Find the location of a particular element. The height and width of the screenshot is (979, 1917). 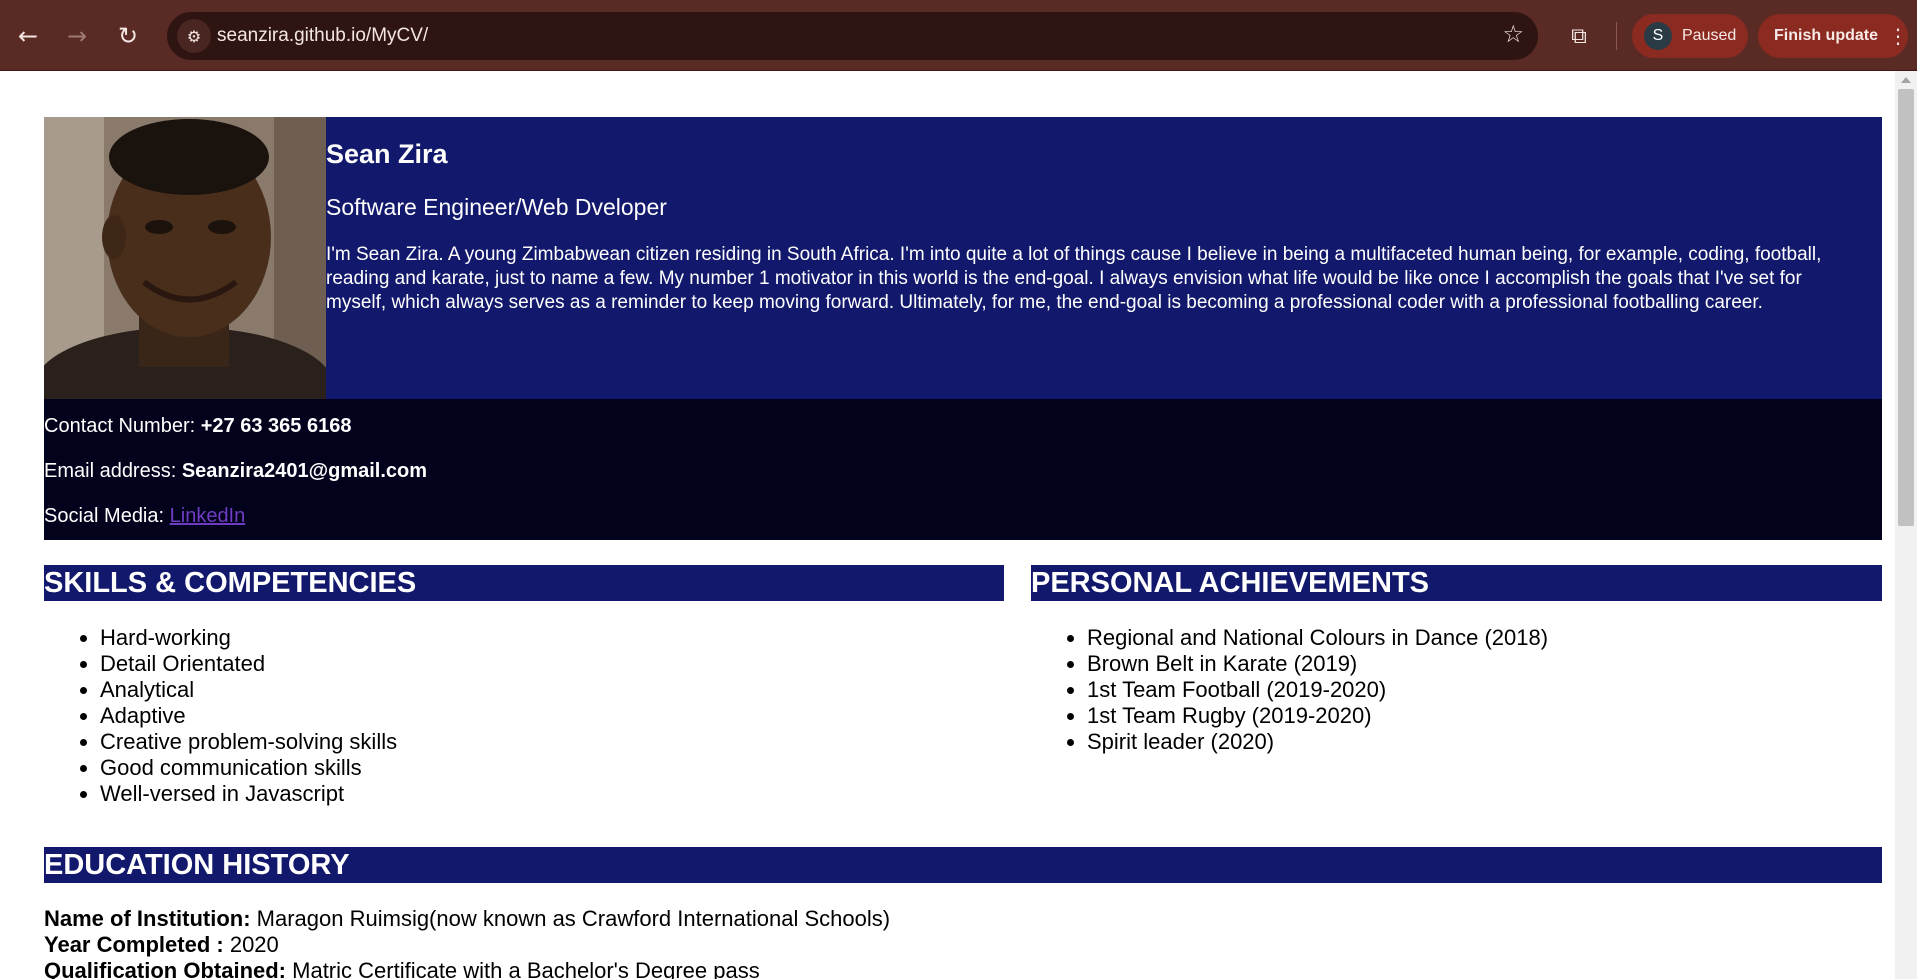

list-item: Analytical is located at coordinates (248, 690).